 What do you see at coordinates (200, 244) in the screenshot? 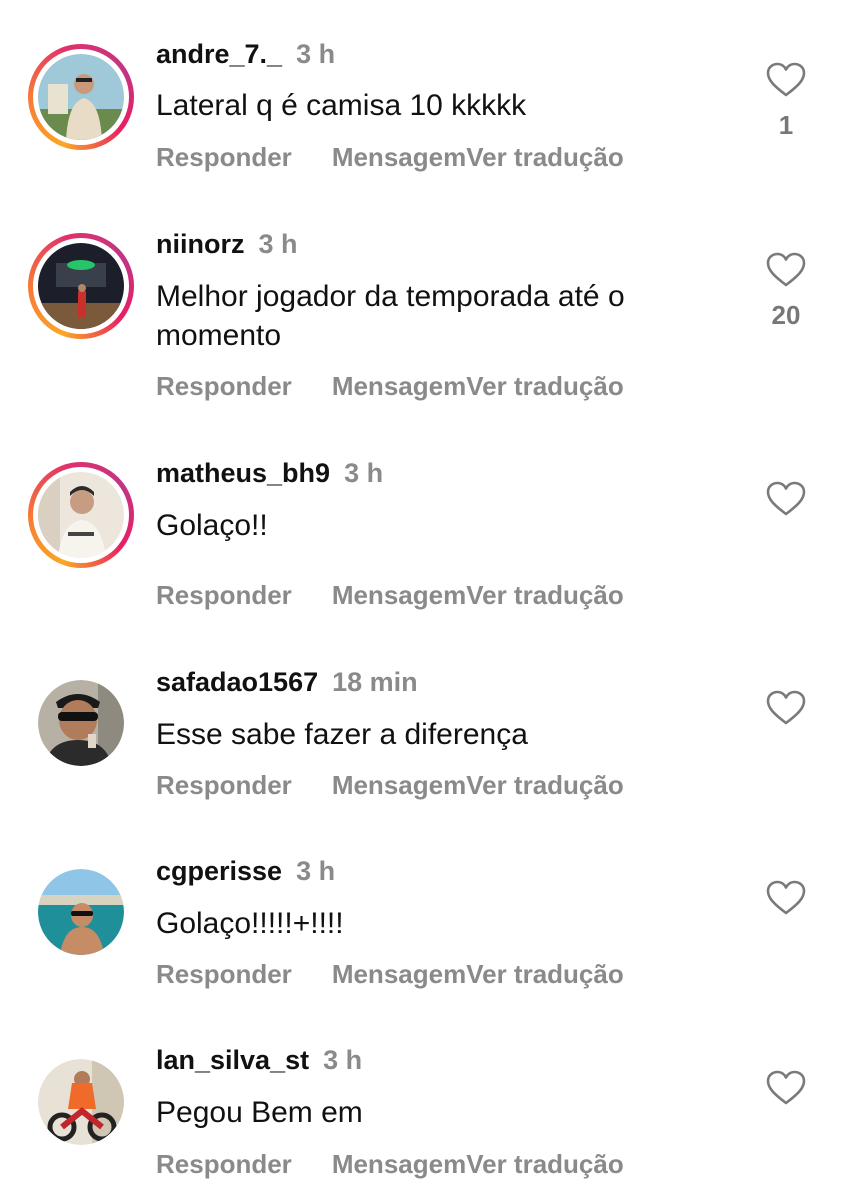
I see `comment-username: niinorz` at bounding box center [200, 244].